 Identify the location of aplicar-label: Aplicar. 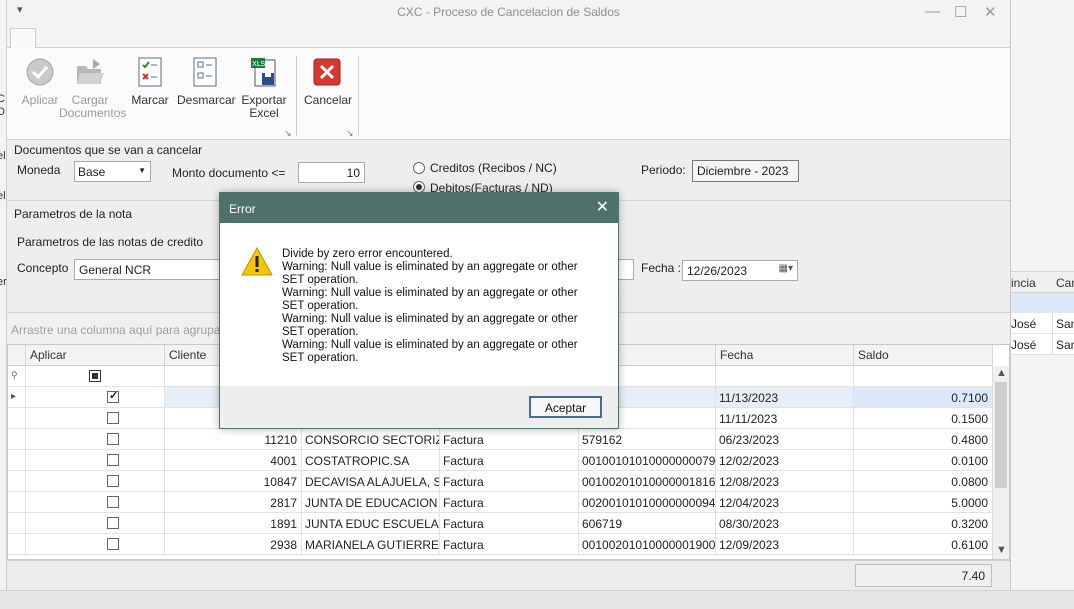
(40, 100).